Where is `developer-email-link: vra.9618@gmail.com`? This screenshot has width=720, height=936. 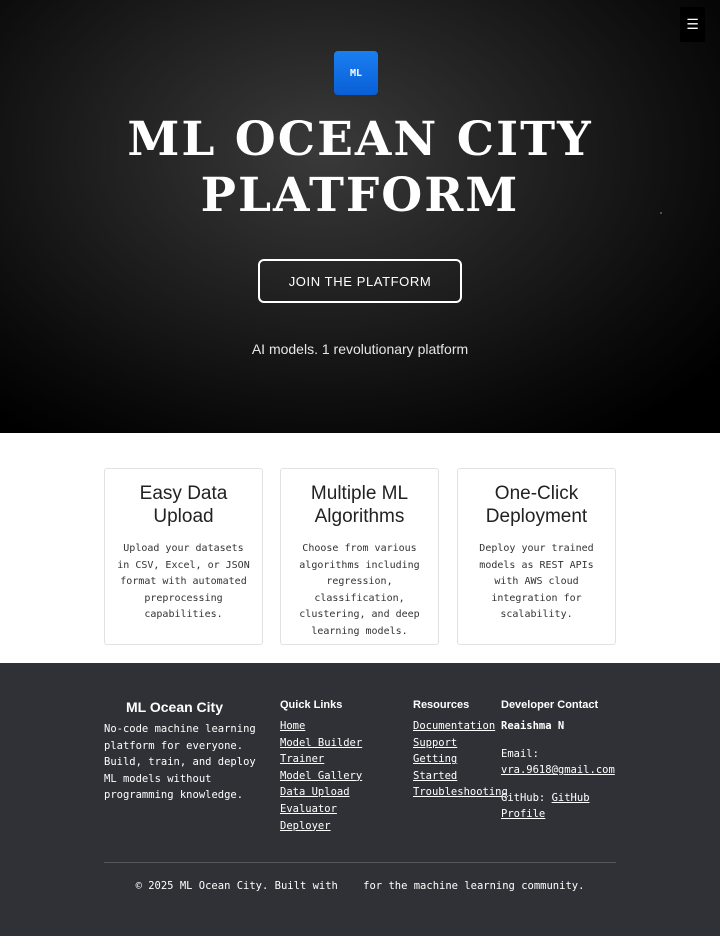 developer-email-link: vra.9618@gmail.com is located at coordinates (560, 770).